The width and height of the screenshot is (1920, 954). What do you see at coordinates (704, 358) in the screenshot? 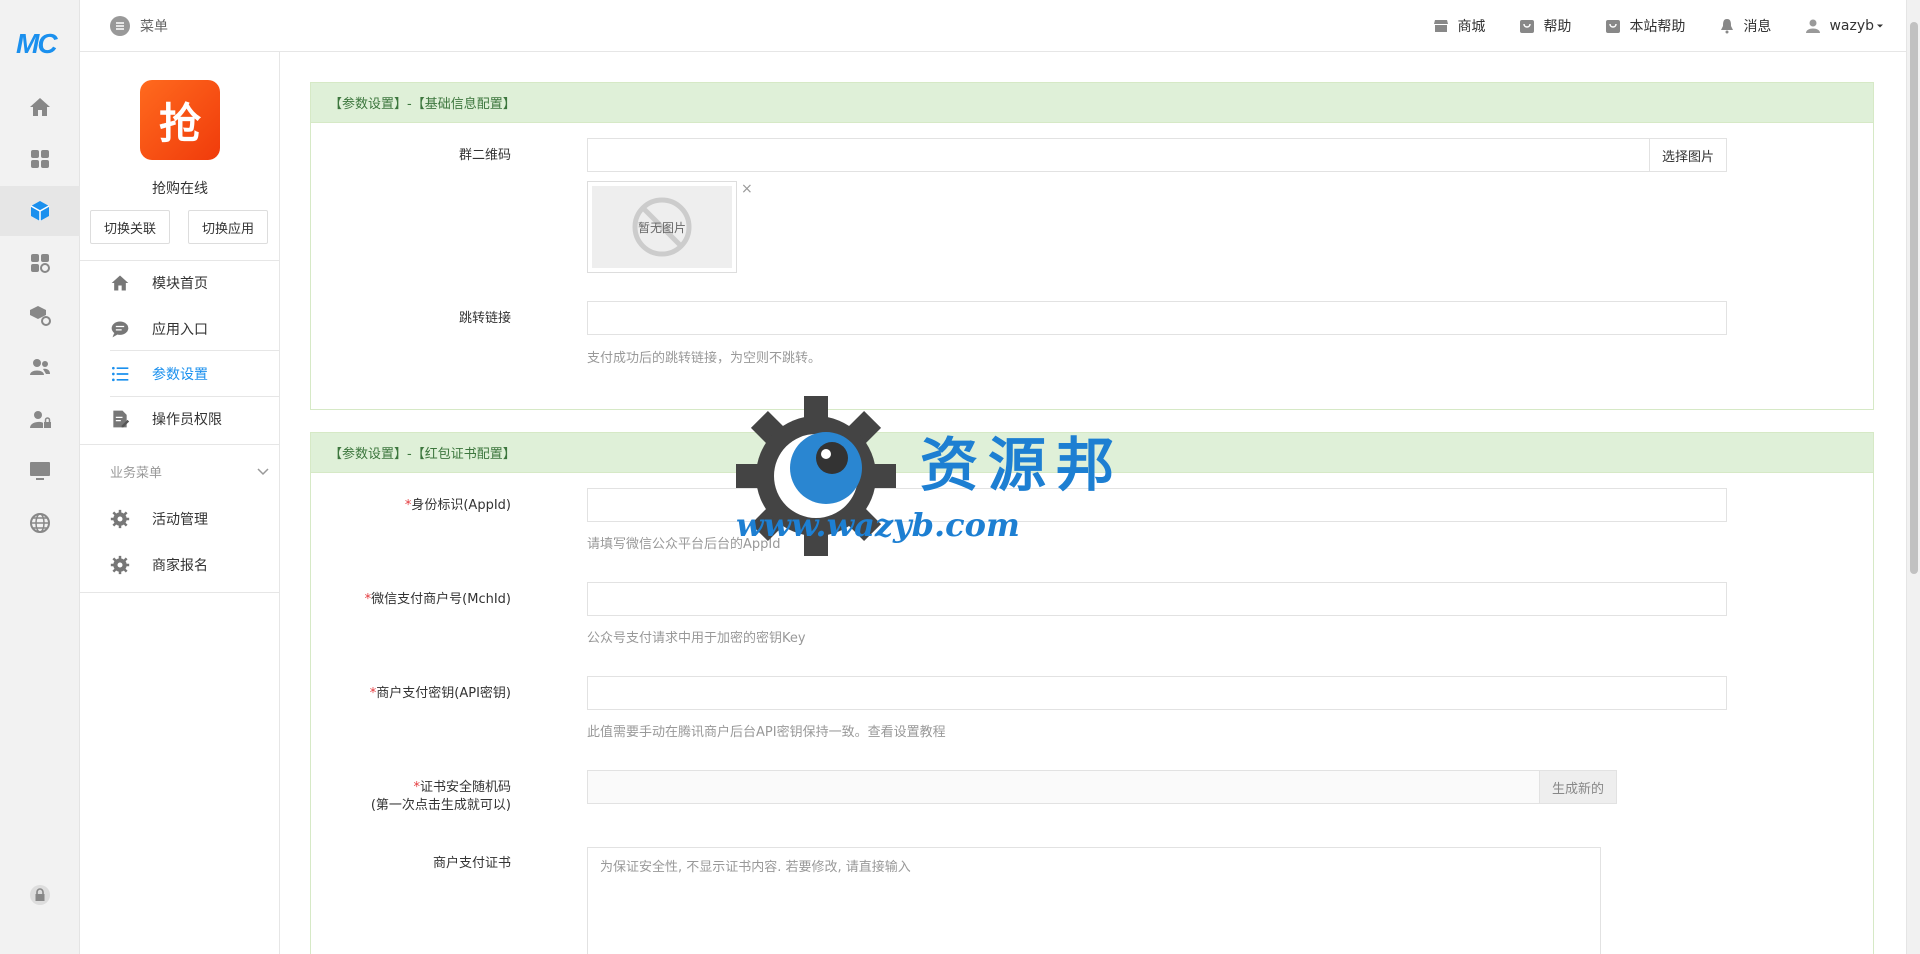
I see `redirect-help: 支付成功后的跳转链接，为空则不跳转。` at bounding box center [704, 358].